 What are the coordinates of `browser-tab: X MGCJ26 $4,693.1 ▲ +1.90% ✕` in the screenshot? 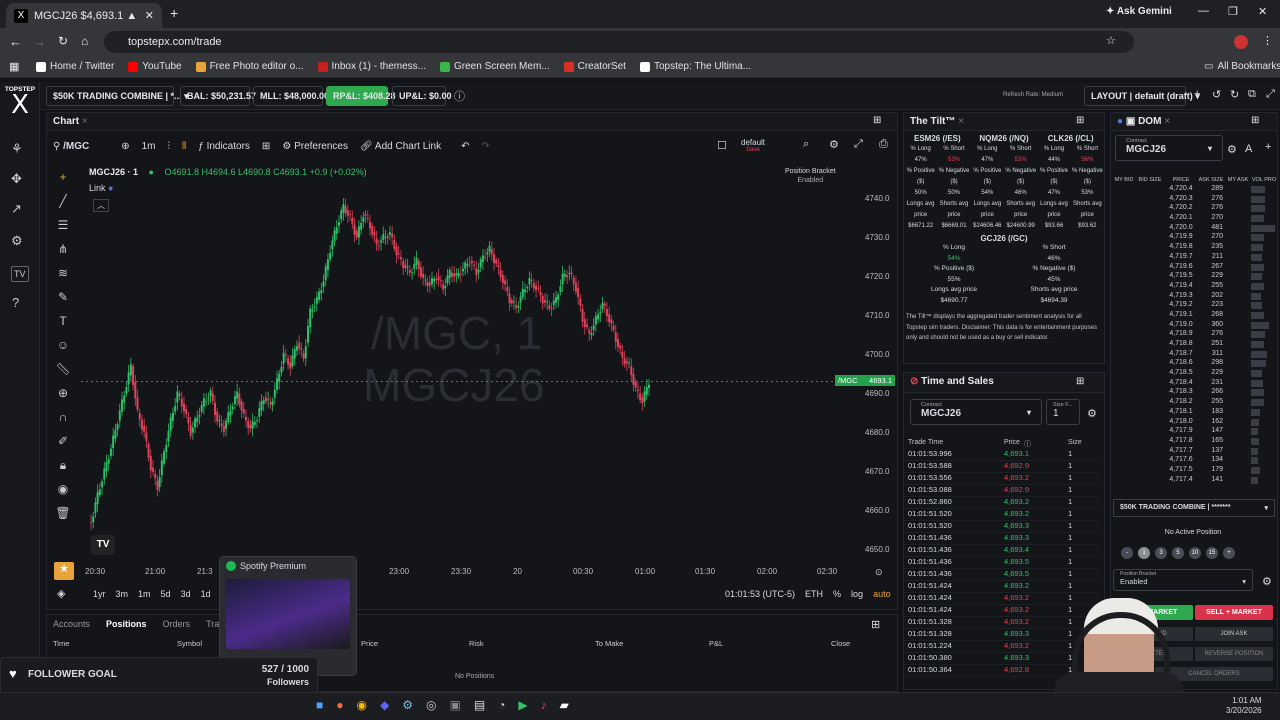 It's located at (84, 15).